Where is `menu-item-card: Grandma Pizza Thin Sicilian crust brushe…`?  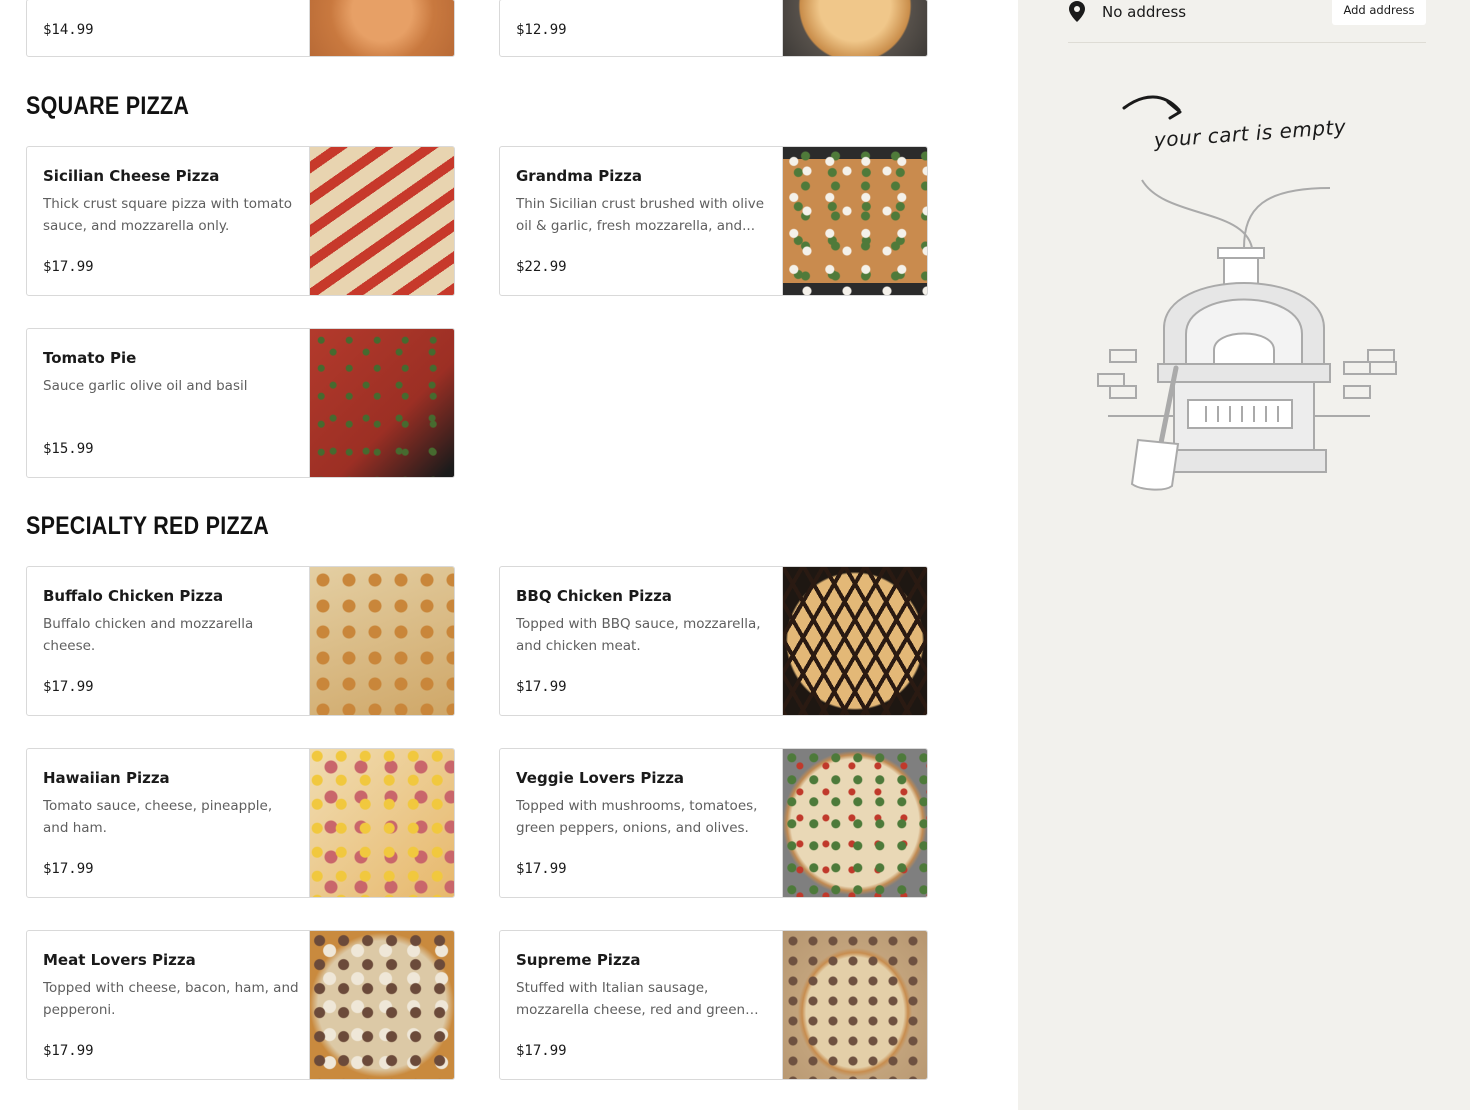
menu-item-card: Grandma Pizza Thin Sicilian crust brushe… is located at coordinates (713, 221).